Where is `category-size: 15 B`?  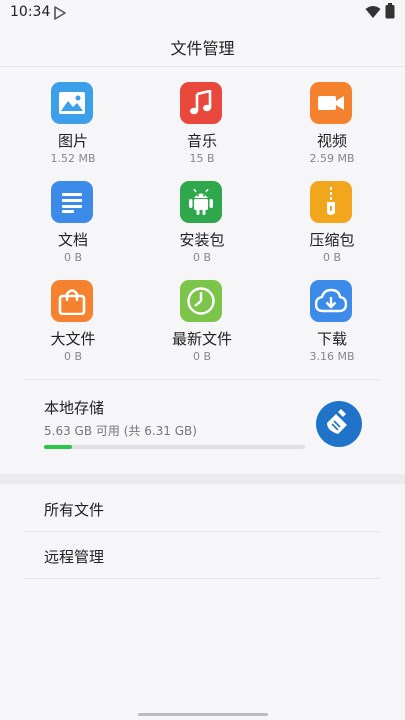
category-size: 15 B is located at coordinates (202, 158).